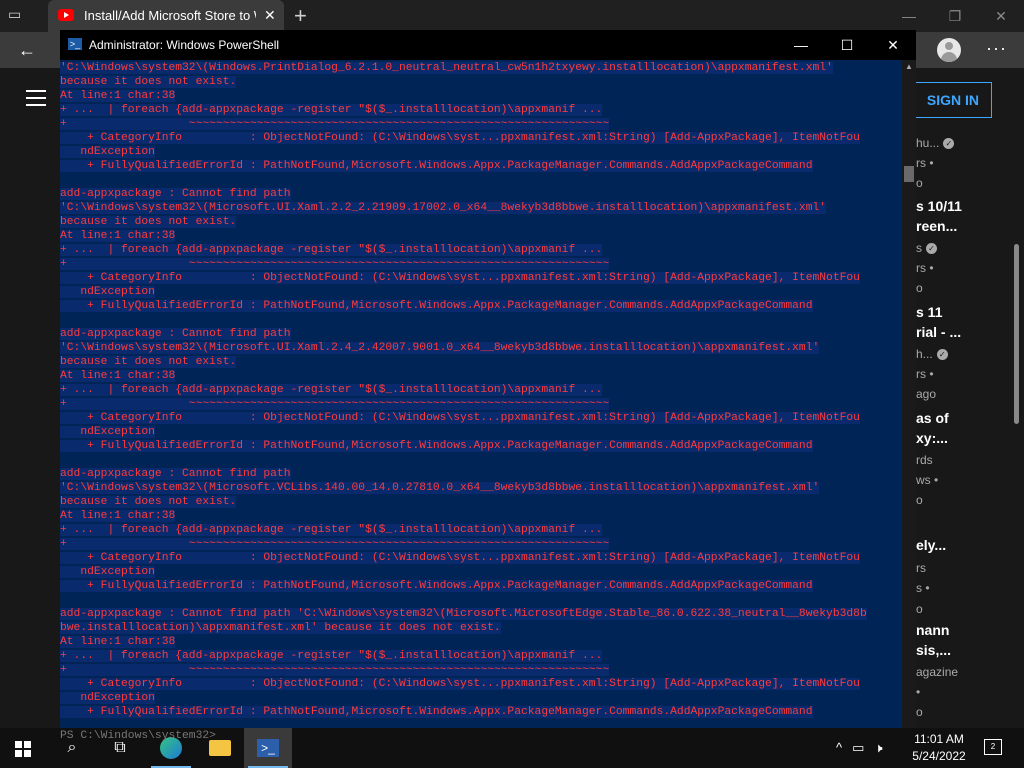  I want to click on profile-avatar-icon, so click(949, 50).